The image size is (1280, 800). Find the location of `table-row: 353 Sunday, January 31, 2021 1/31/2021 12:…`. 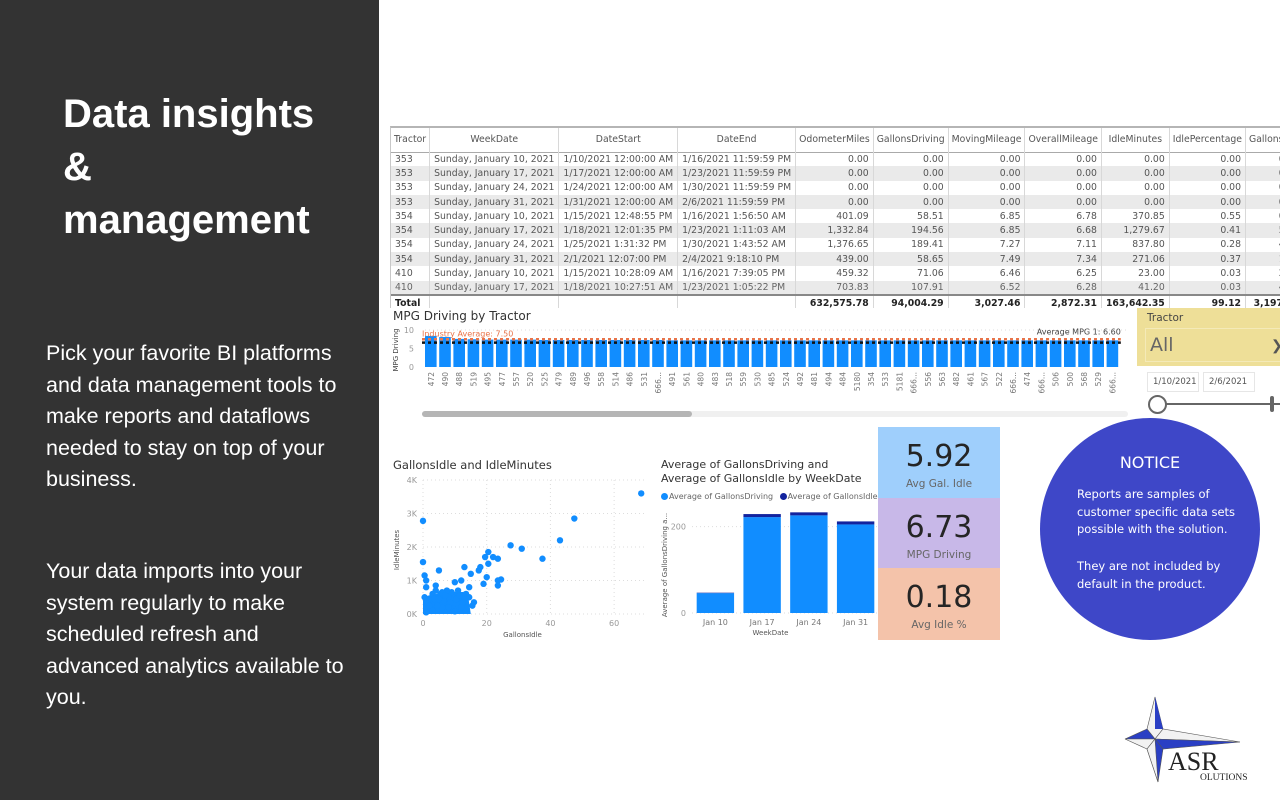

table-row: 353 Sunday, January 31, 2021 1/31/2021 12:… is located at coordinates (835, 202).